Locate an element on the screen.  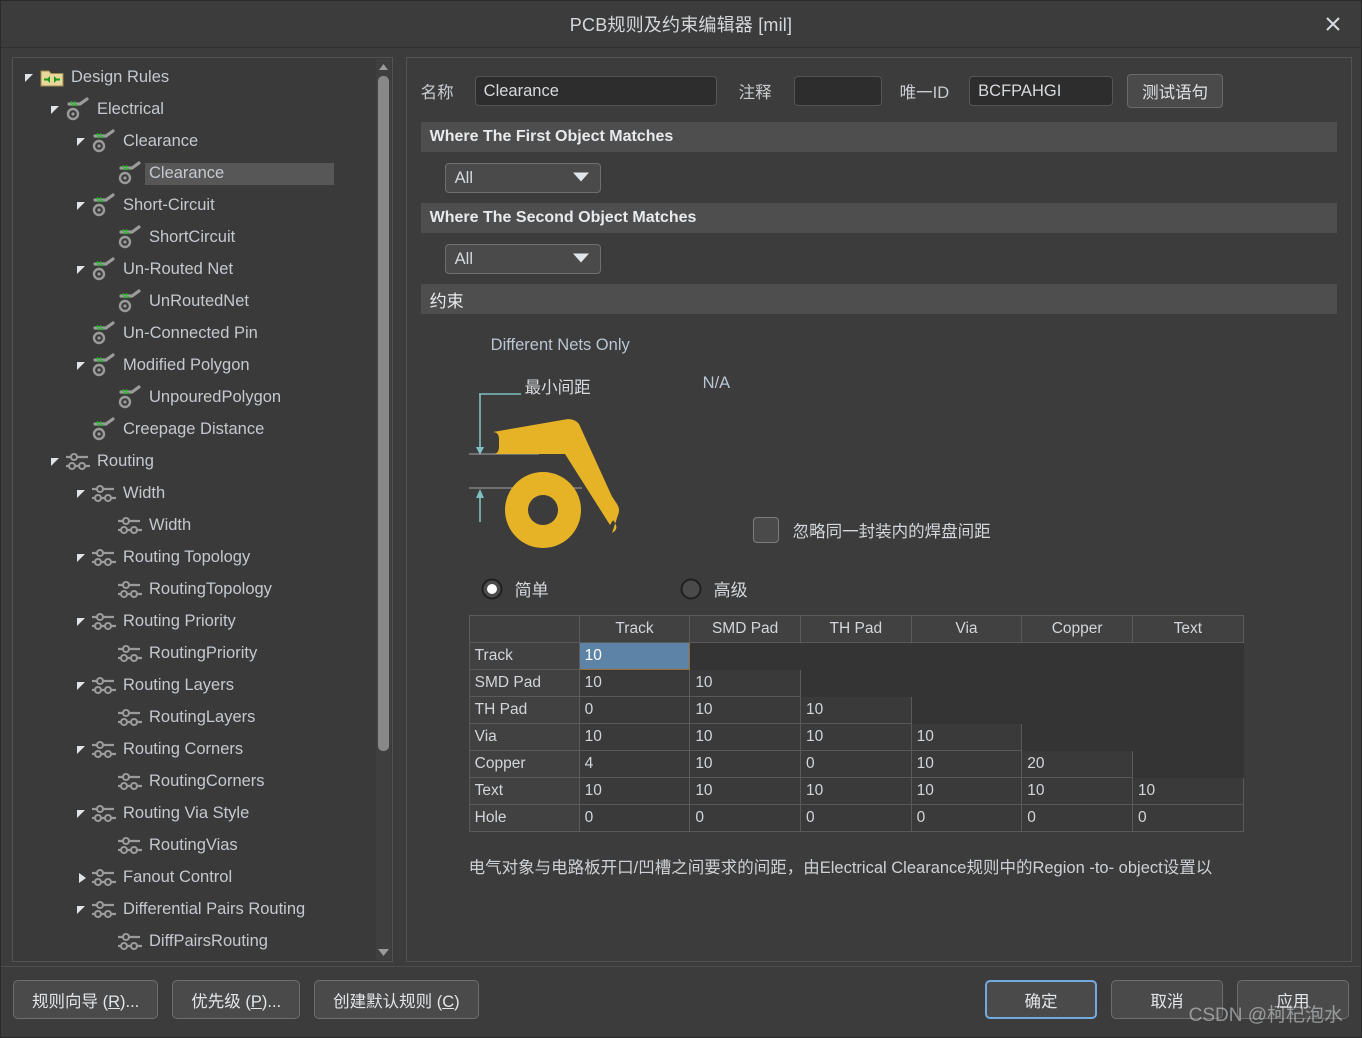
tree-item-diffpairsrouting: DiffPairsRouting is located at coordinates (196, 942).